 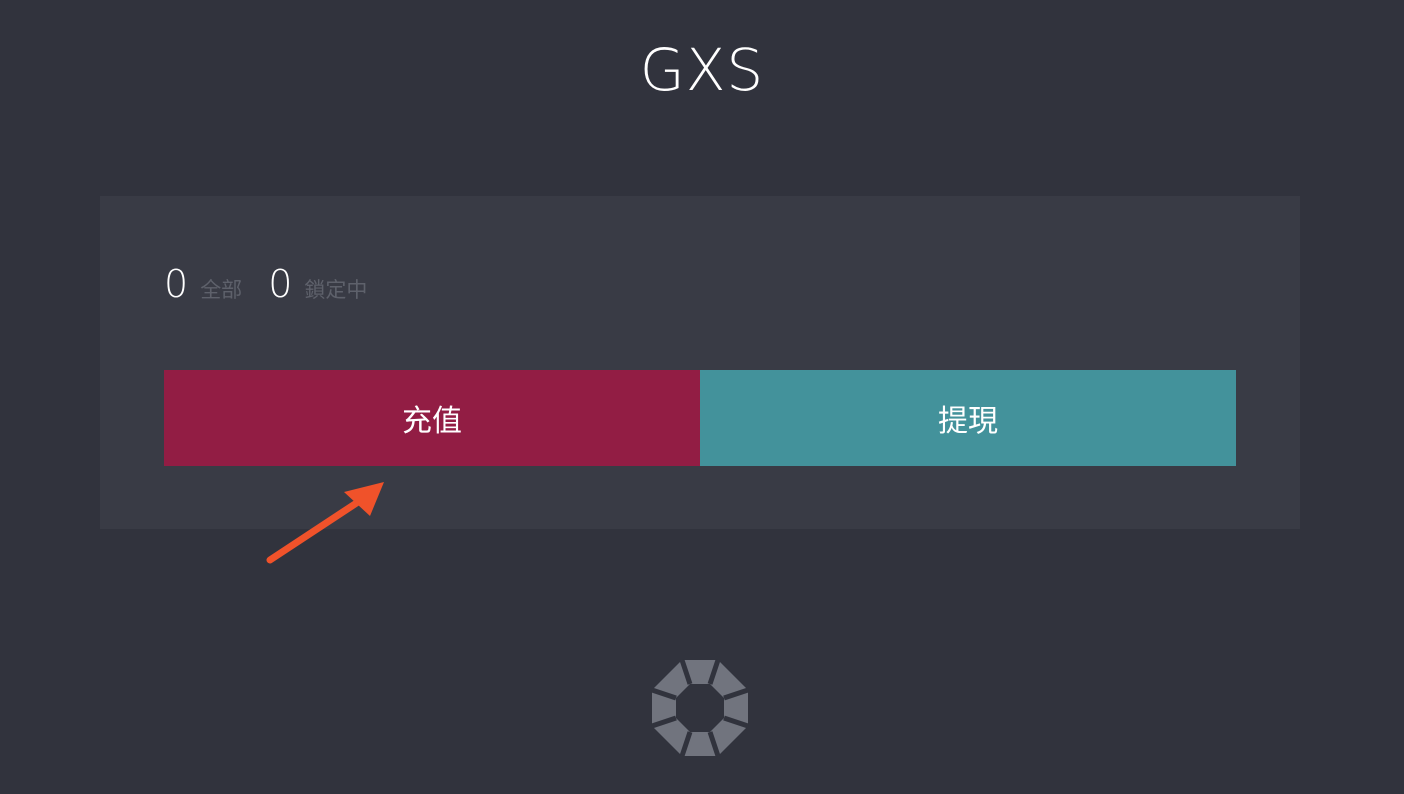 I want to click on arrow-pointer-icon, so click(x=325, y=523).